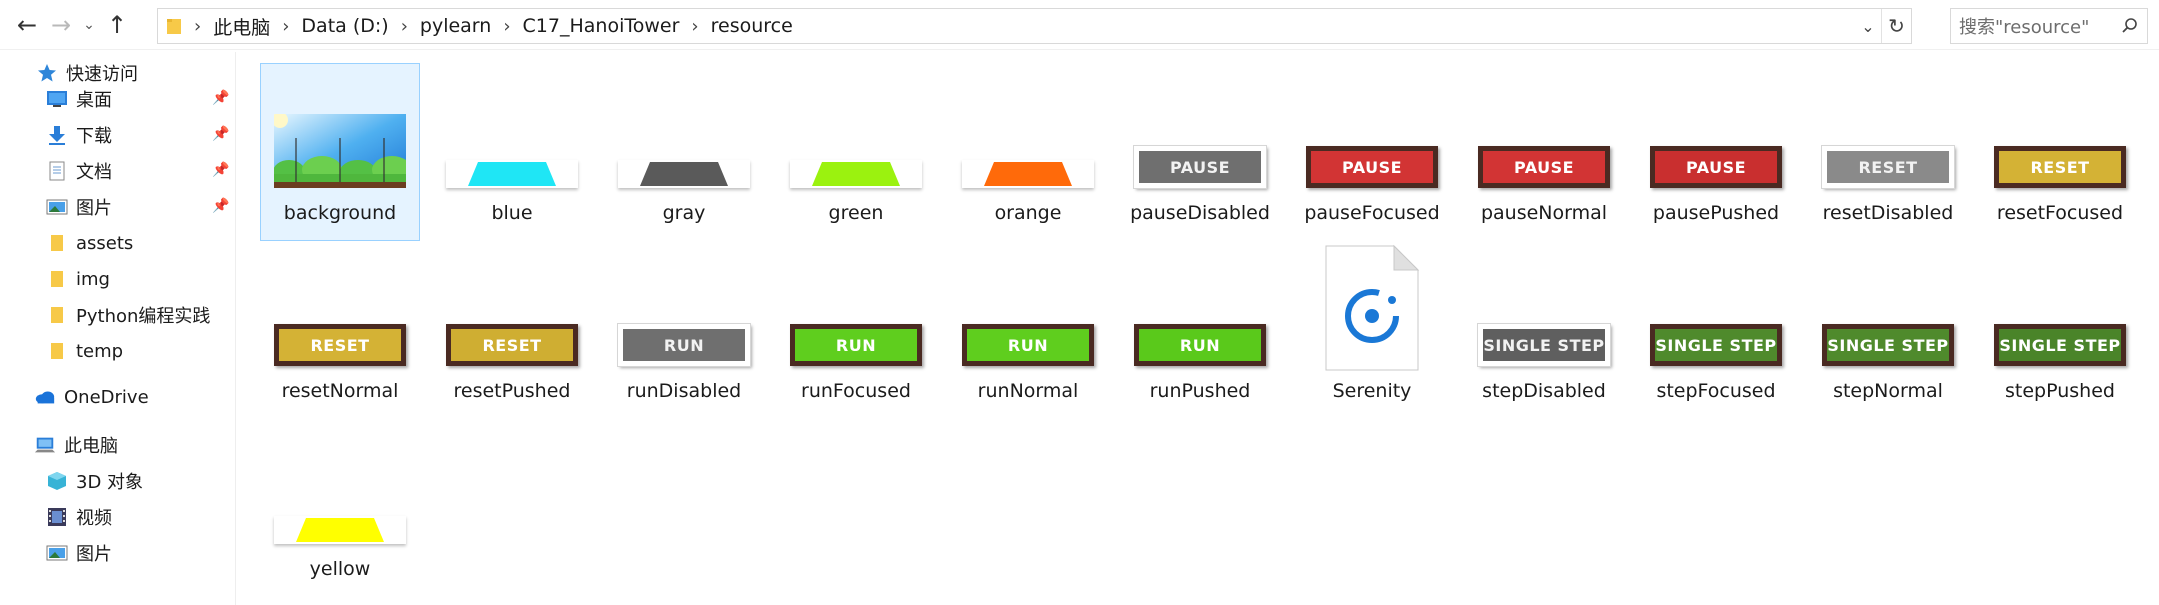 The height and width of the screenshot is (605, 2159). Describe the element at coordinates (512, 330) in the screenshot. I see `file-item: RESET resetPushed` at that location.